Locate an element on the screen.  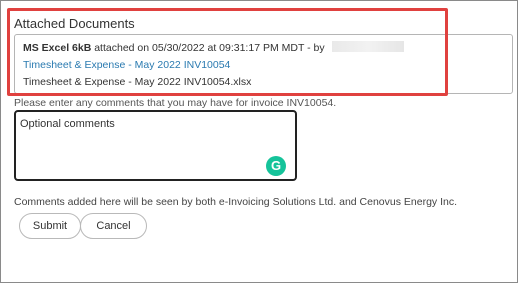
comment-input-container: G is located at coordinates (155, 145).